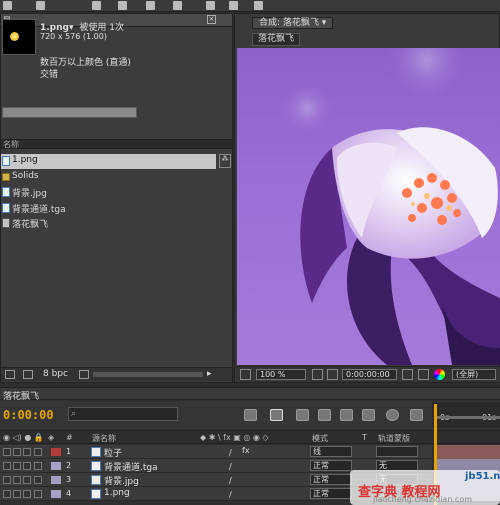  I want to click on work-area-bar, so click(467, 417).